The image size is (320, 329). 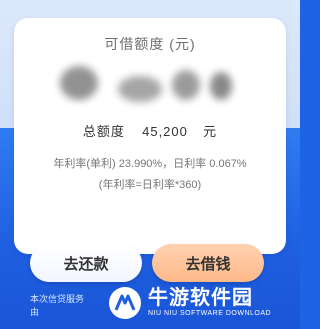 I want to click on borrow-button: 去借钱, so click(x=208, y=263).